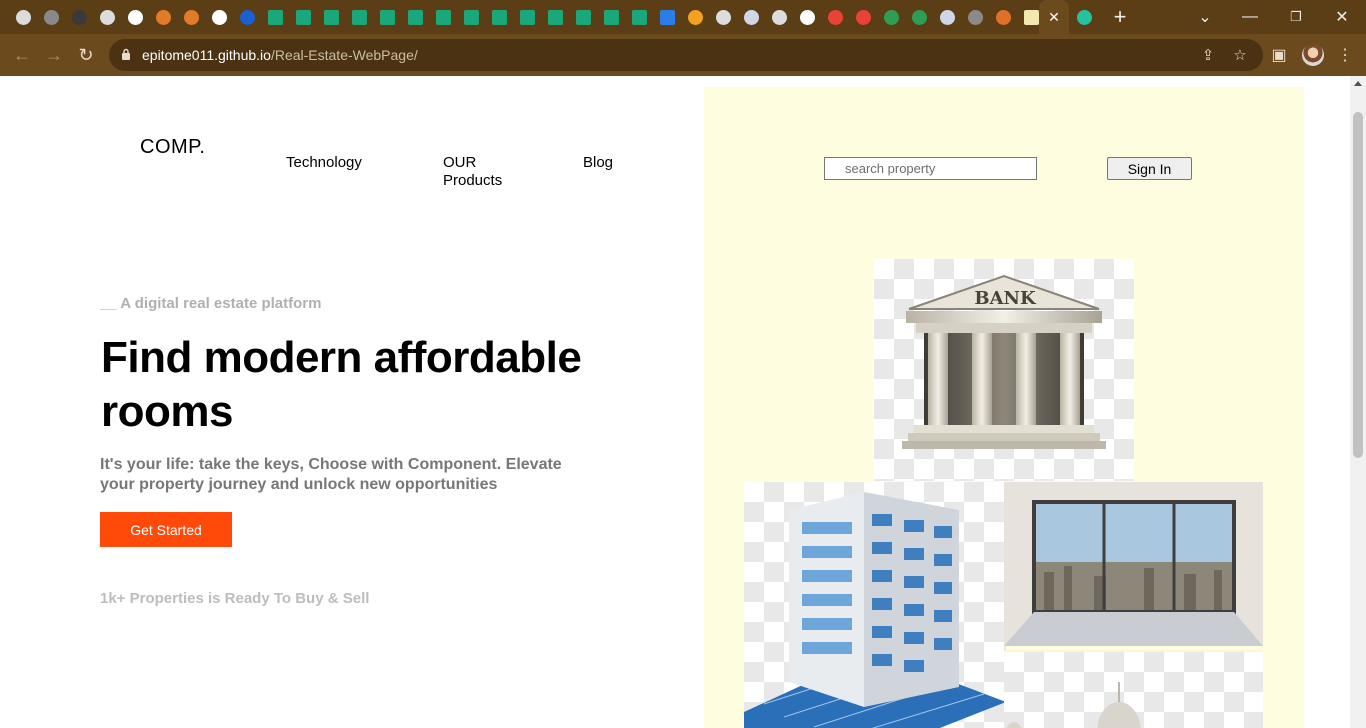  Describe the element at coordinates (1250, 17) in the screenshot. I see `minimize-icon: —` at that location.